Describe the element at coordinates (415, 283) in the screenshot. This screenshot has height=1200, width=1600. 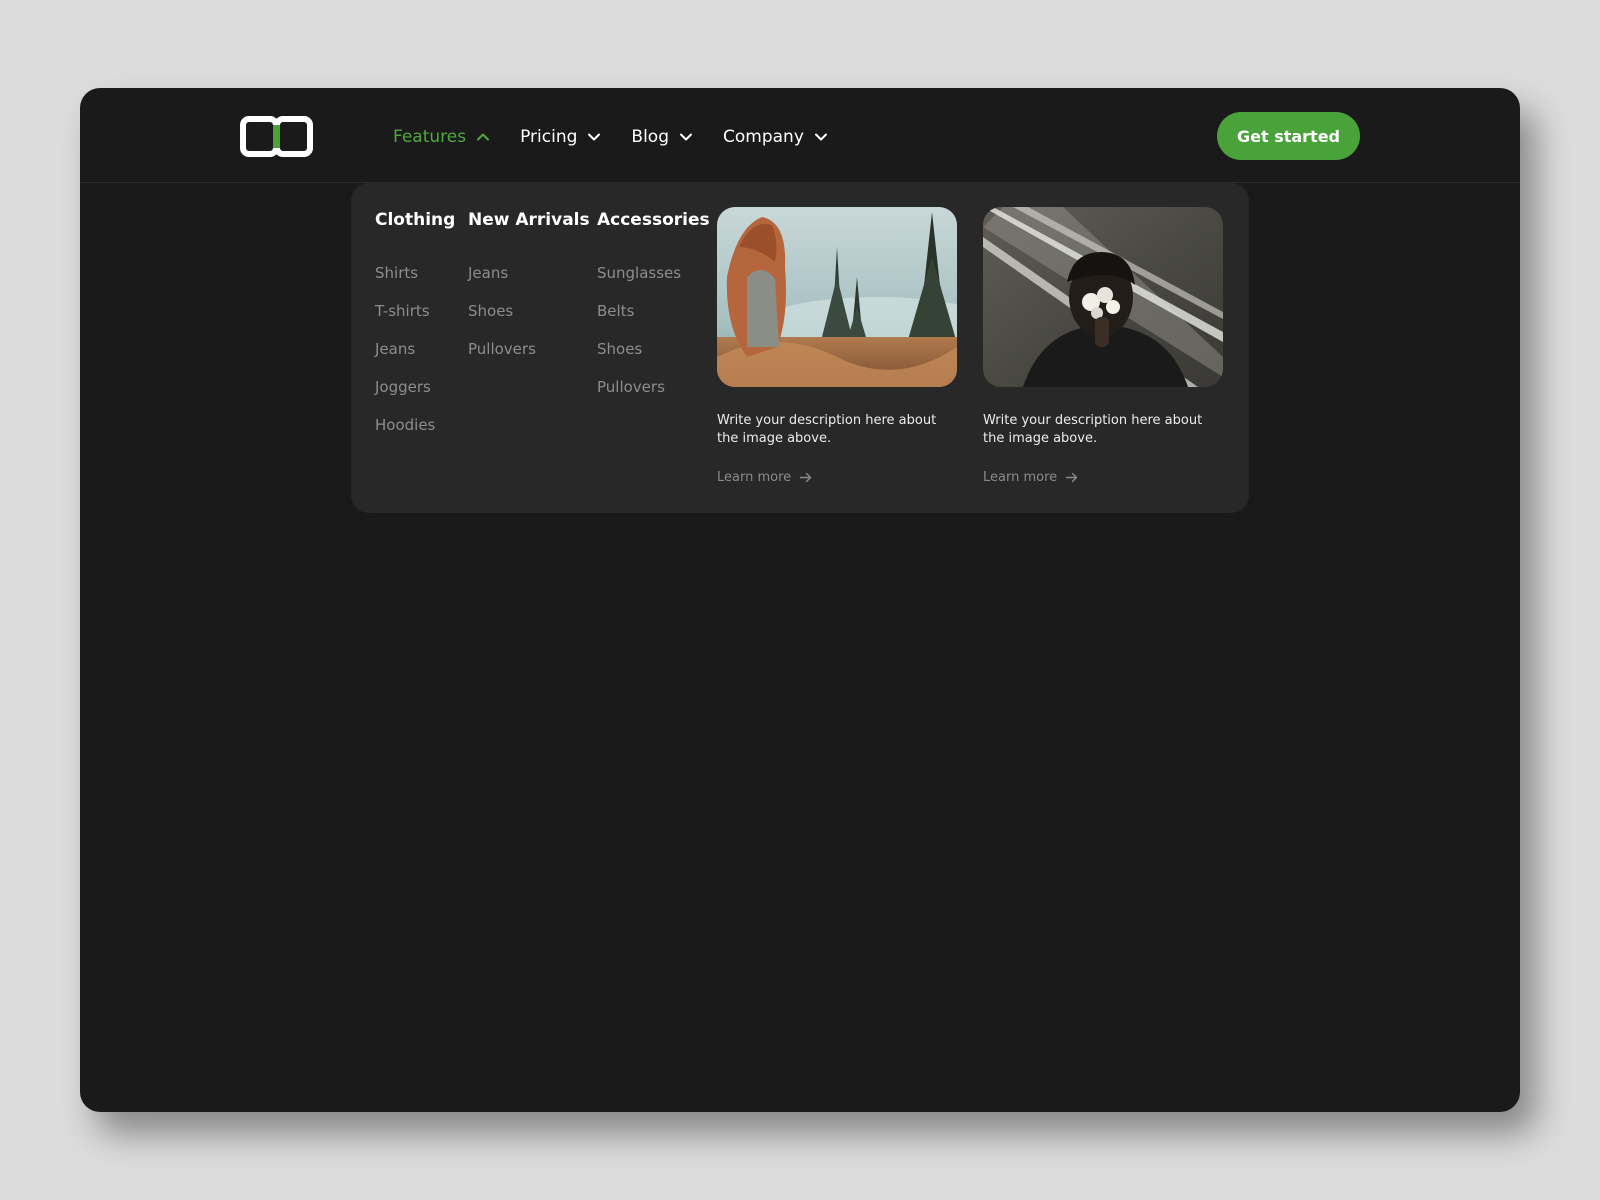
I see `menu-link: Shirts` at that location.